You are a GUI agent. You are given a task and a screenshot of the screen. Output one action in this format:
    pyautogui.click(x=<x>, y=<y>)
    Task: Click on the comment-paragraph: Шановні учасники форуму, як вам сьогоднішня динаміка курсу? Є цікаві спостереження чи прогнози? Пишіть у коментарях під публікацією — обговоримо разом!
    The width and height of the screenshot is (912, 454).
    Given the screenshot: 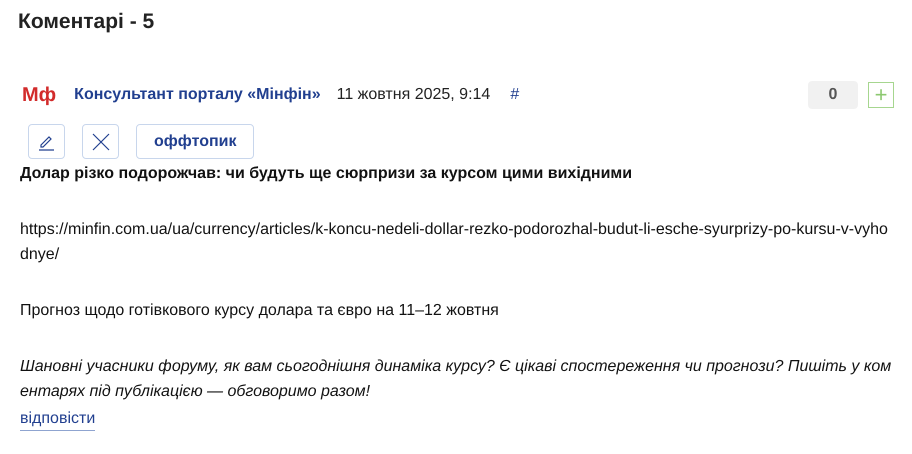 What is the action you would take?
    pyautogui.click(x=456, y=379)
    